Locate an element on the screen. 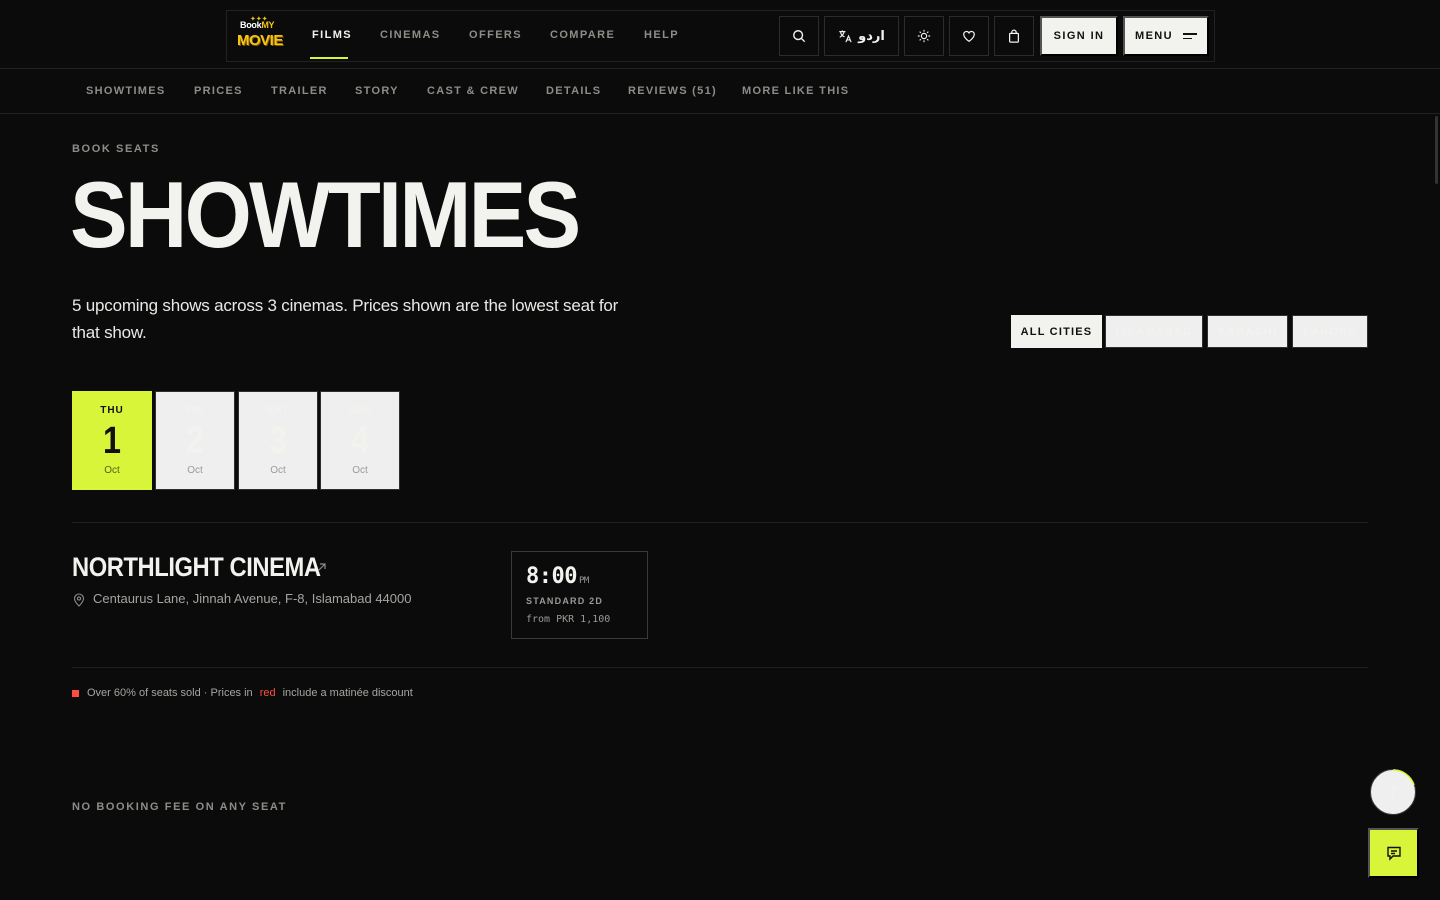 The height and width of the screenshot is (900, 1440). showtime-format: STANDARD 2D is located at coordinates (565, 601).